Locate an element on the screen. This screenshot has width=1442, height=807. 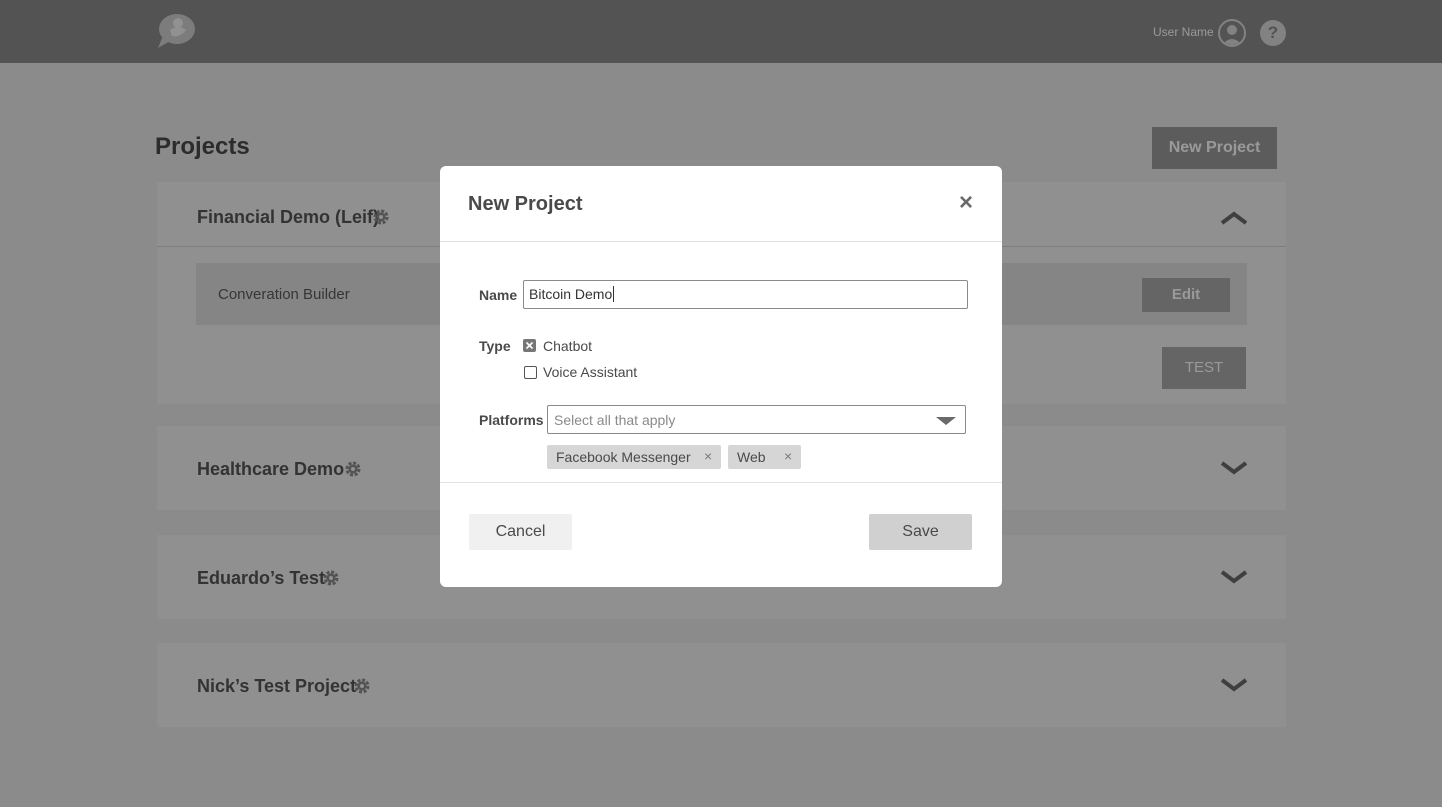
platform-chip: Web × is located at coordinates (764, 457).